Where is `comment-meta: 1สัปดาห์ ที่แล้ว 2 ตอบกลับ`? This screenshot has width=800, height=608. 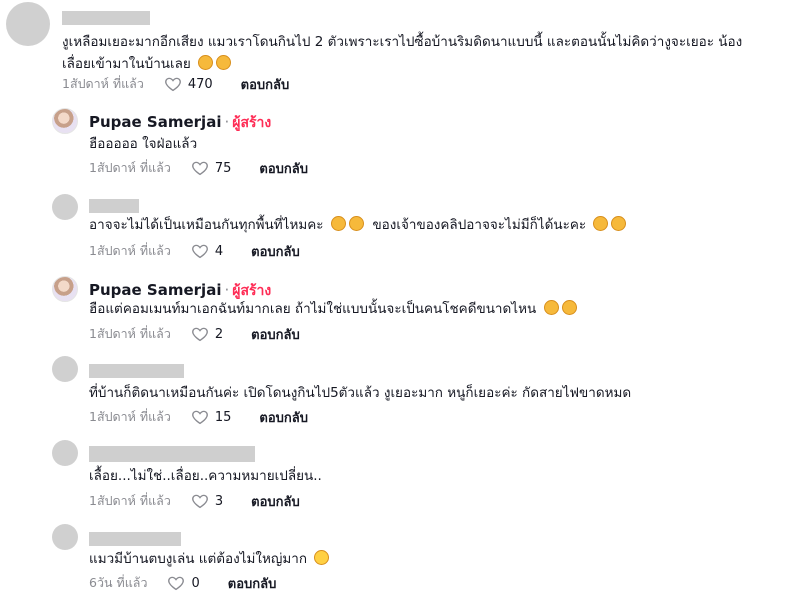 comment-meta: 1สัปดาห์ ที่แล้ว 2 ตอบกลับ is located at coordinates (194, 334).